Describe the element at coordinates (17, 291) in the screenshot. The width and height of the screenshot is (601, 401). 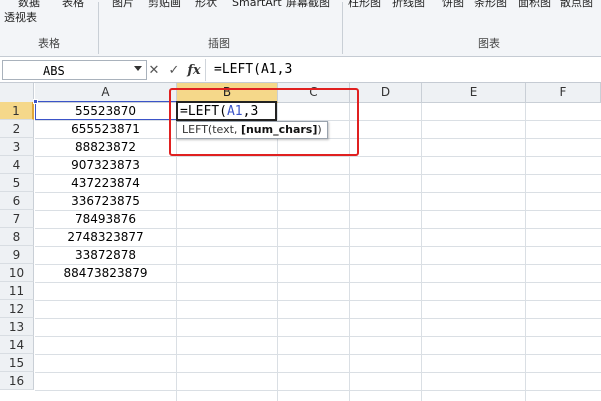
I see `row-header-11: 11` at that location.